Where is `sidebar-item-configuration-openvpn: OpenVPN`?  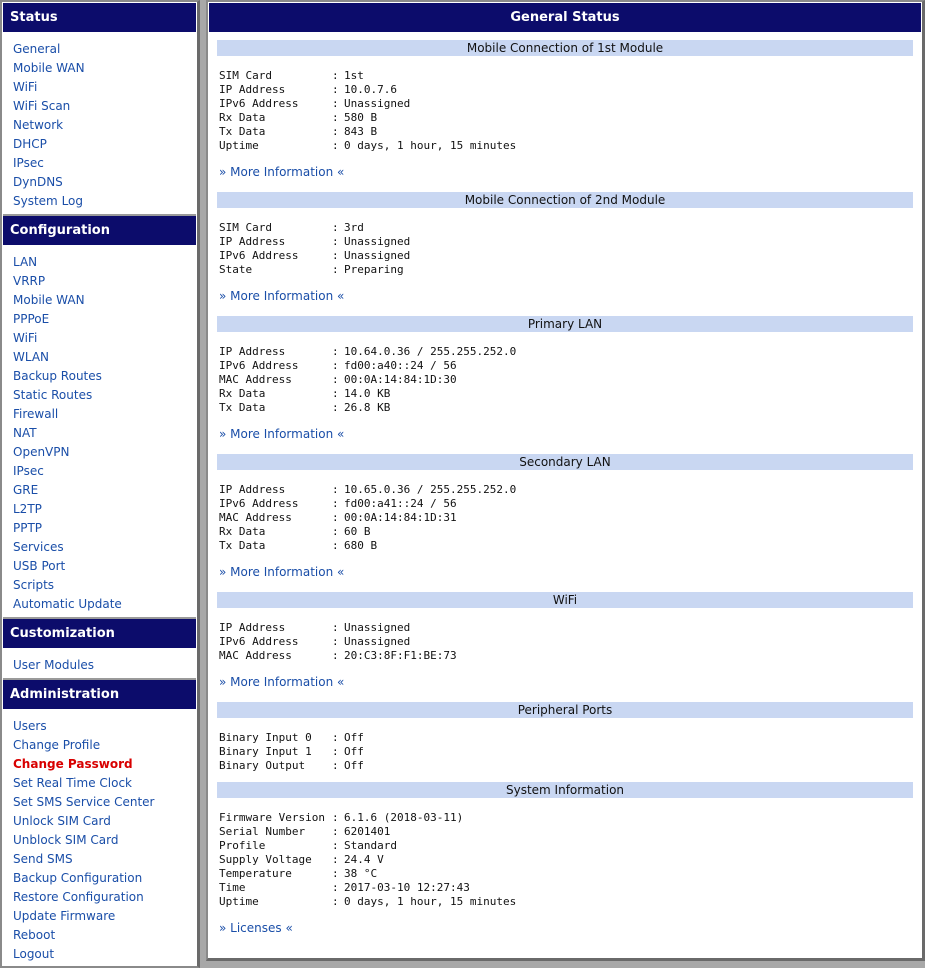 sidebar-item-configuration-openvpn: OpenVPN is located at coordinates (104, 452).